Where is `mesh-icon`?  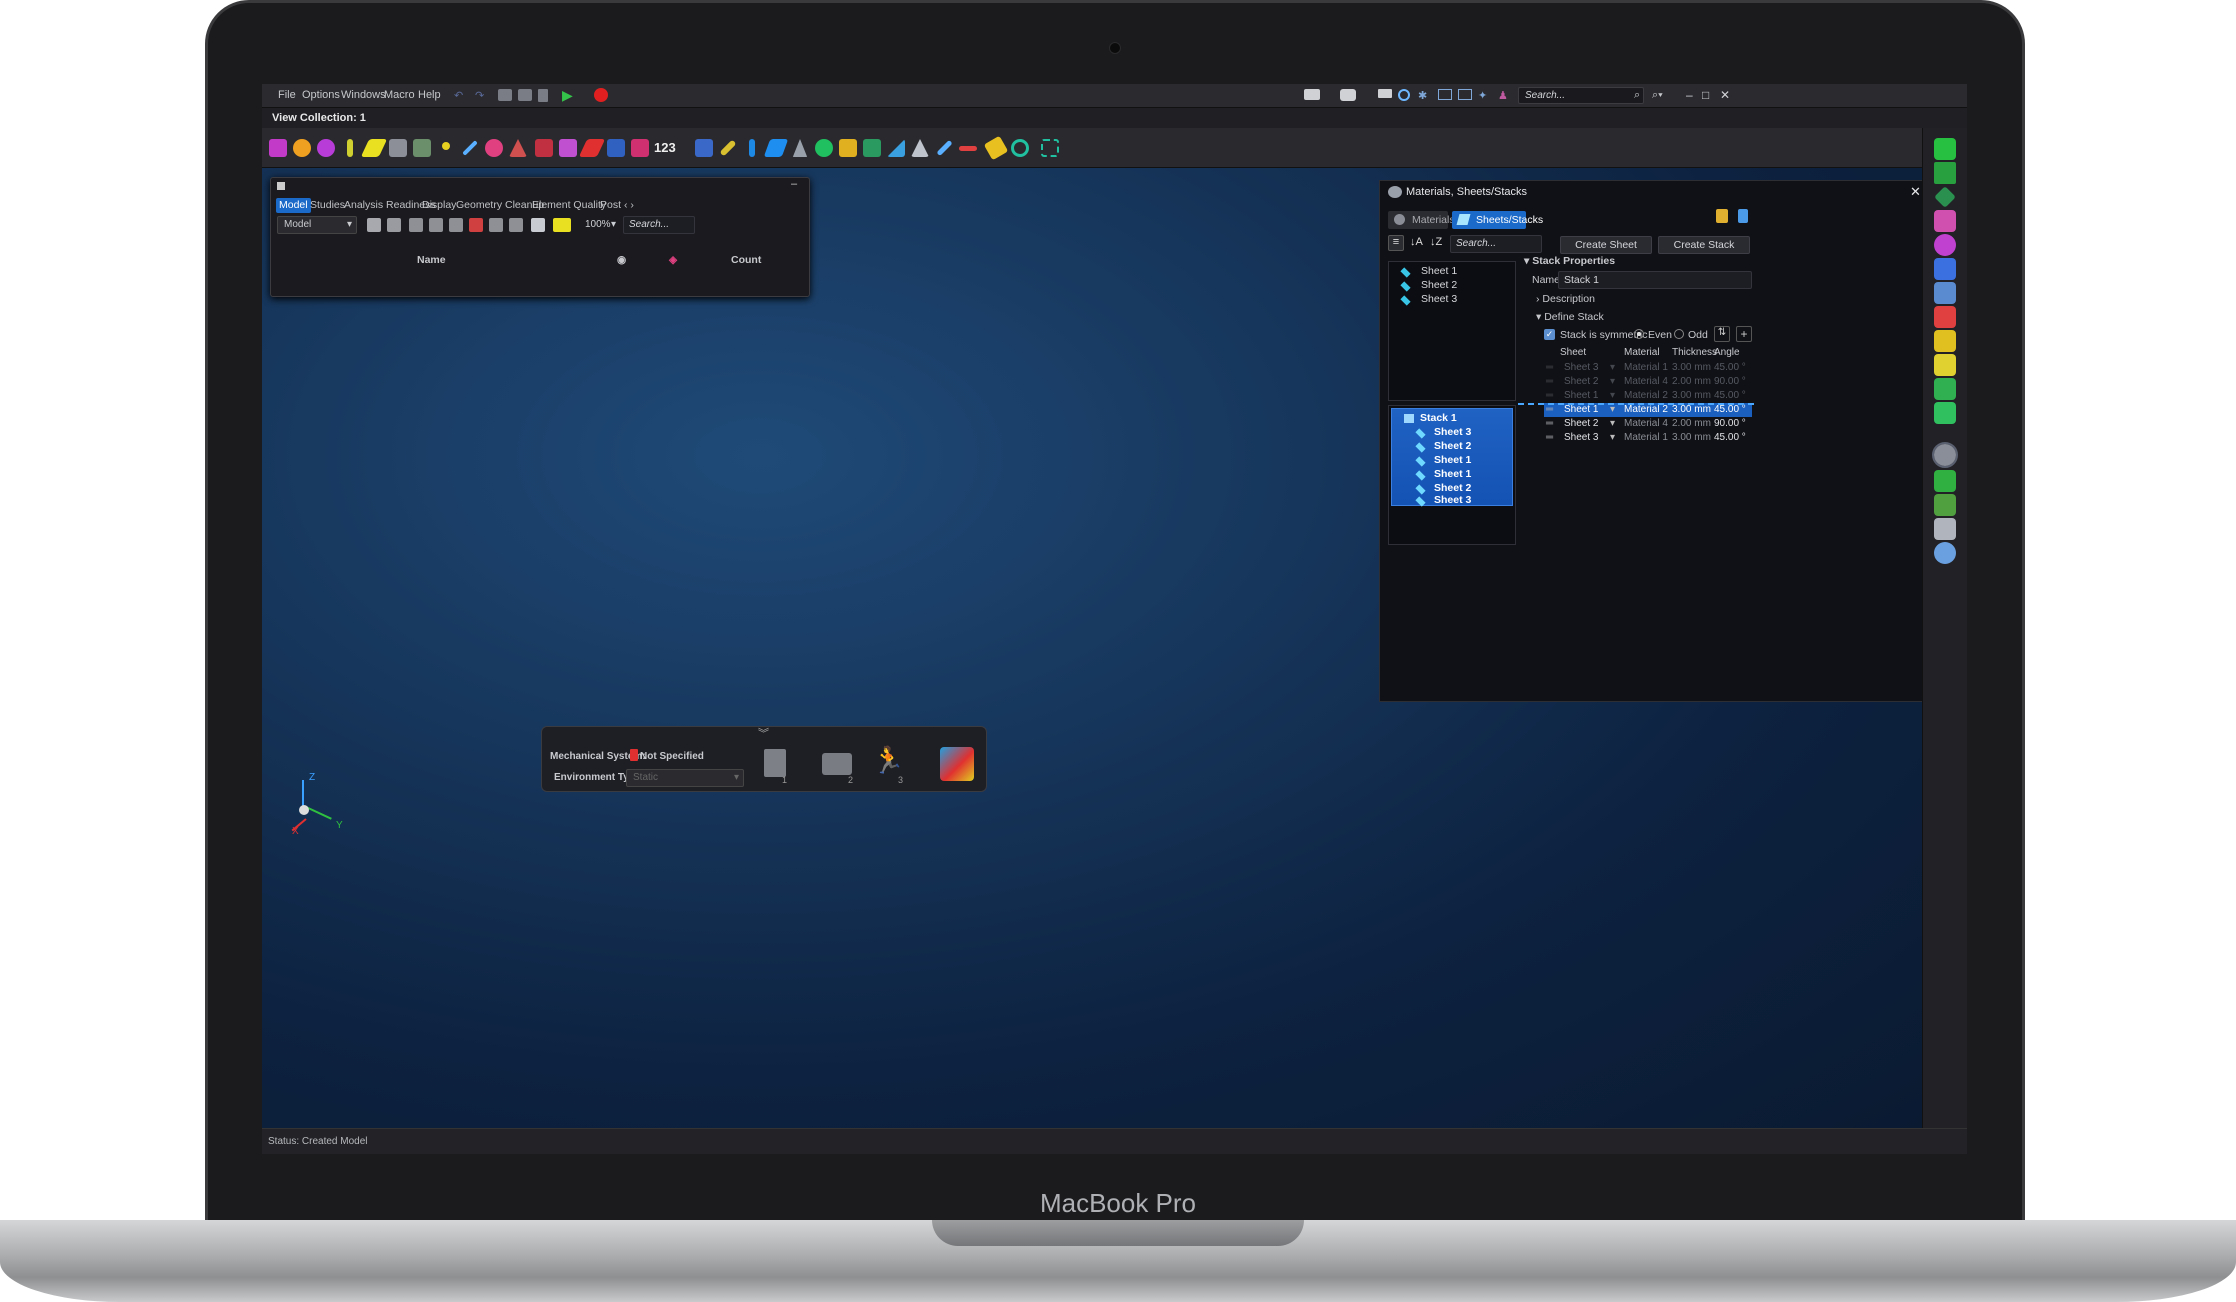
mesh-icon is located at coordinates (398, 148).